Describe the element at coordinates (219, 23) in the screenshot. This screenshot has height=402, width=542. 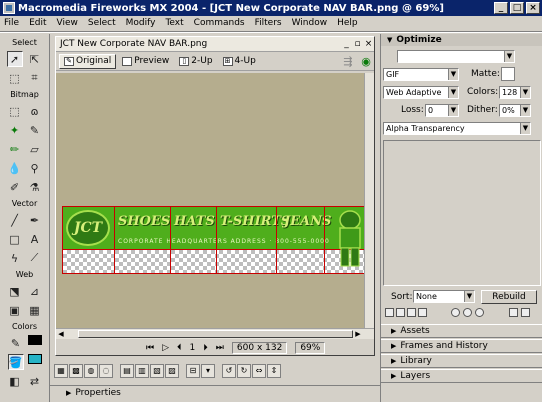
I see `menu-commands: Commands` at that location.